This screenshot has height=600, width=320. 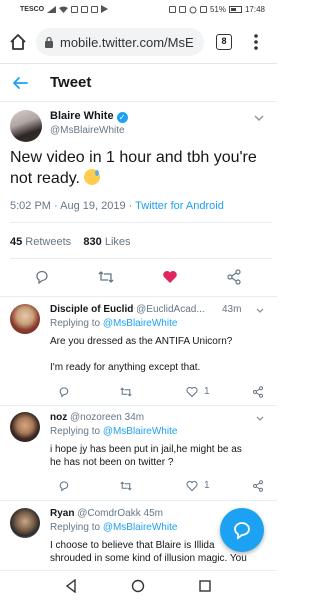 I want to click on reply-text-line: I'm ready for anything except that., so click(x=125, y=367).